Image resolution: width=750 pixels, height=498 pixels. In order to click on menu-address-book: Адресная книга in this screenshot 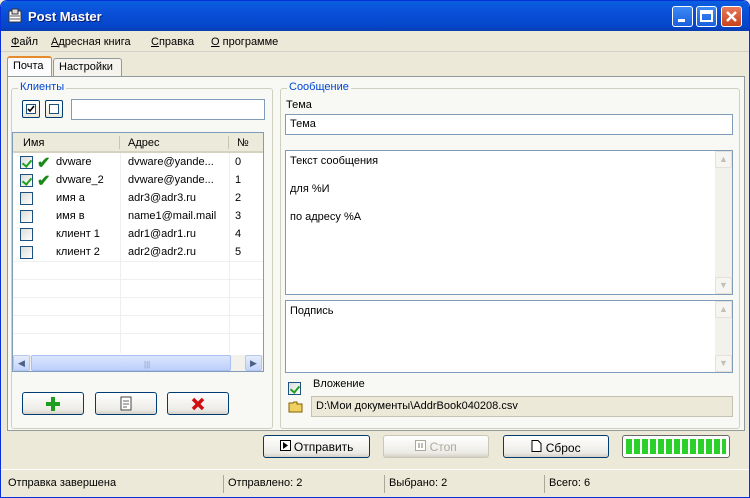, I will do `click(91, 42)`.